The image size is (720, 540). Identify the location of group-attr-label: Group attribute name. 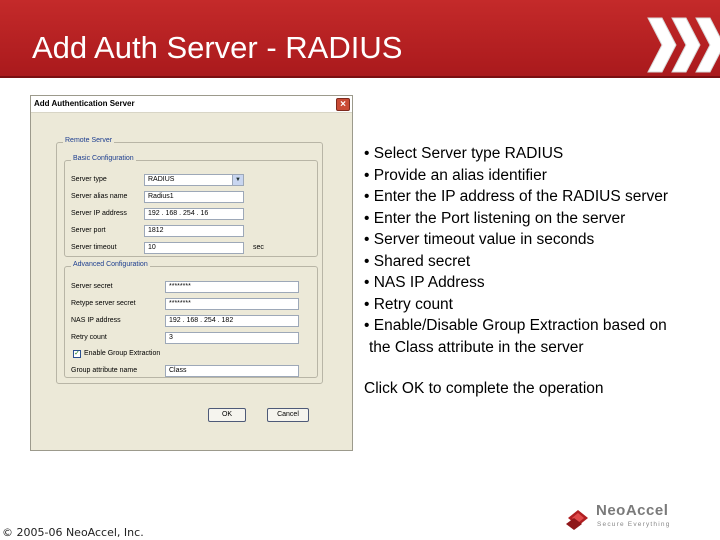
(104, 370).